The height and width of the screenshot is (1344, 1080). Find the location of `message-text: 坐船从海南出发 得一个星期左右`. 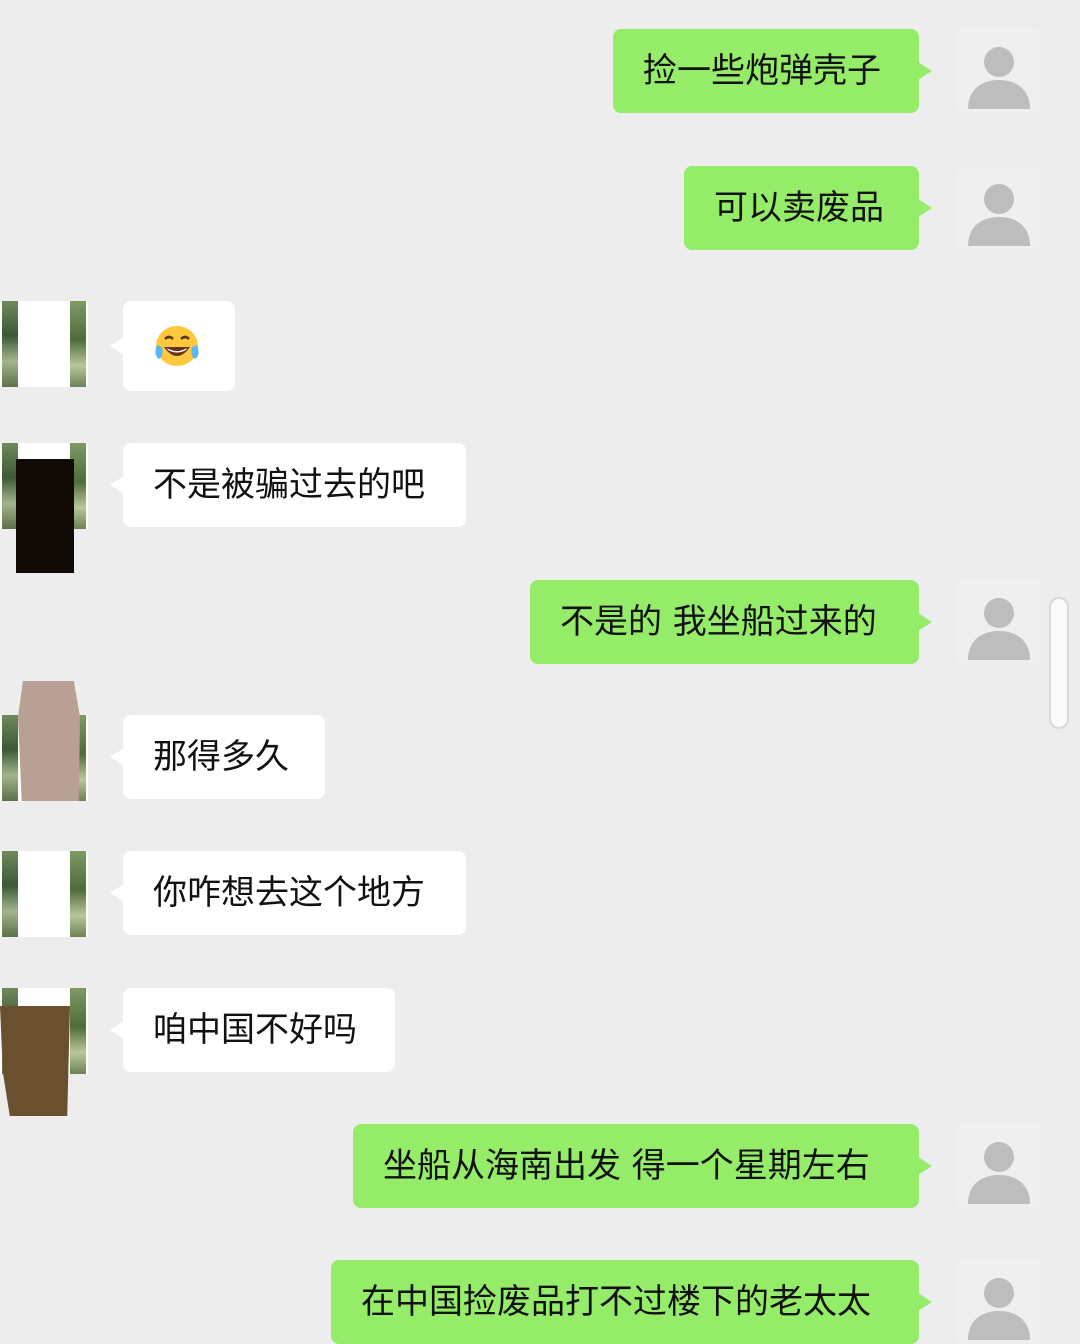

message-text: 坐船从海南出发 得一个星期左右 is located at coordinates (626, 1166).